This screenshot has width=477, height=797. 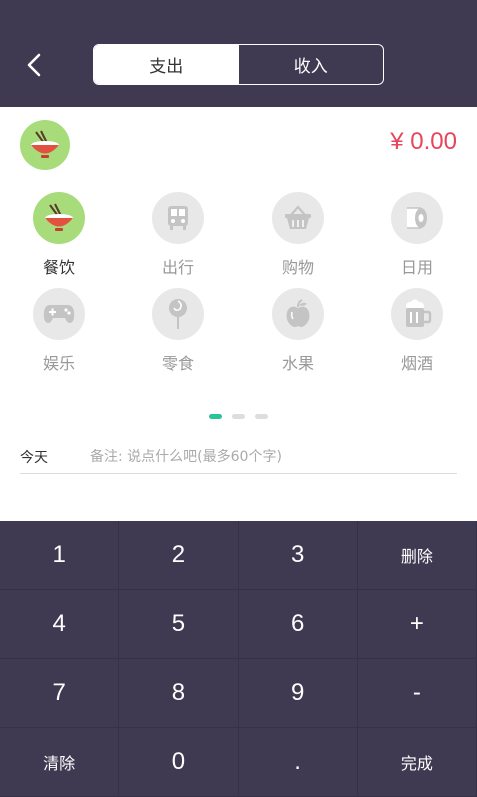 What do you see at coordinates (179, 624) in the screenshot?
I see `key-5: 5` at bounding box center [179, 624].